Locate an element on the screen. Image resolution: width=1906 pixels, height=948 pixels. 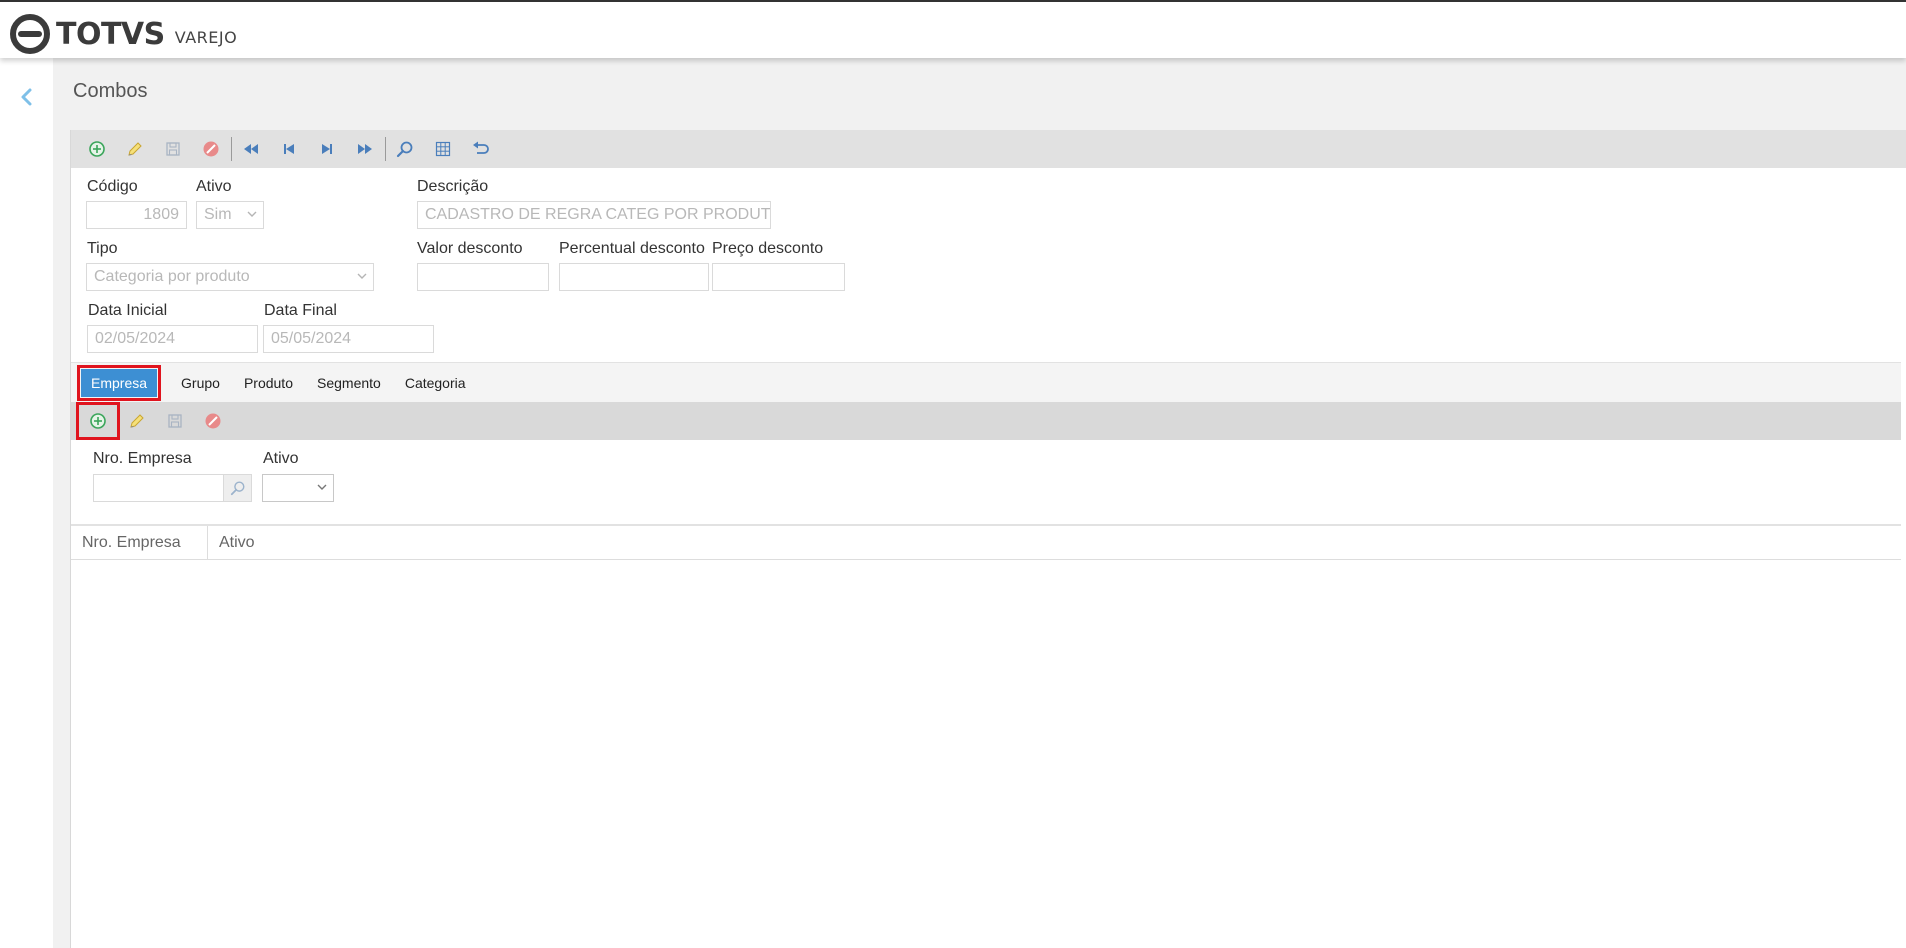
grid-col-ativo: Ativo is located at coordinates (1054, 542).